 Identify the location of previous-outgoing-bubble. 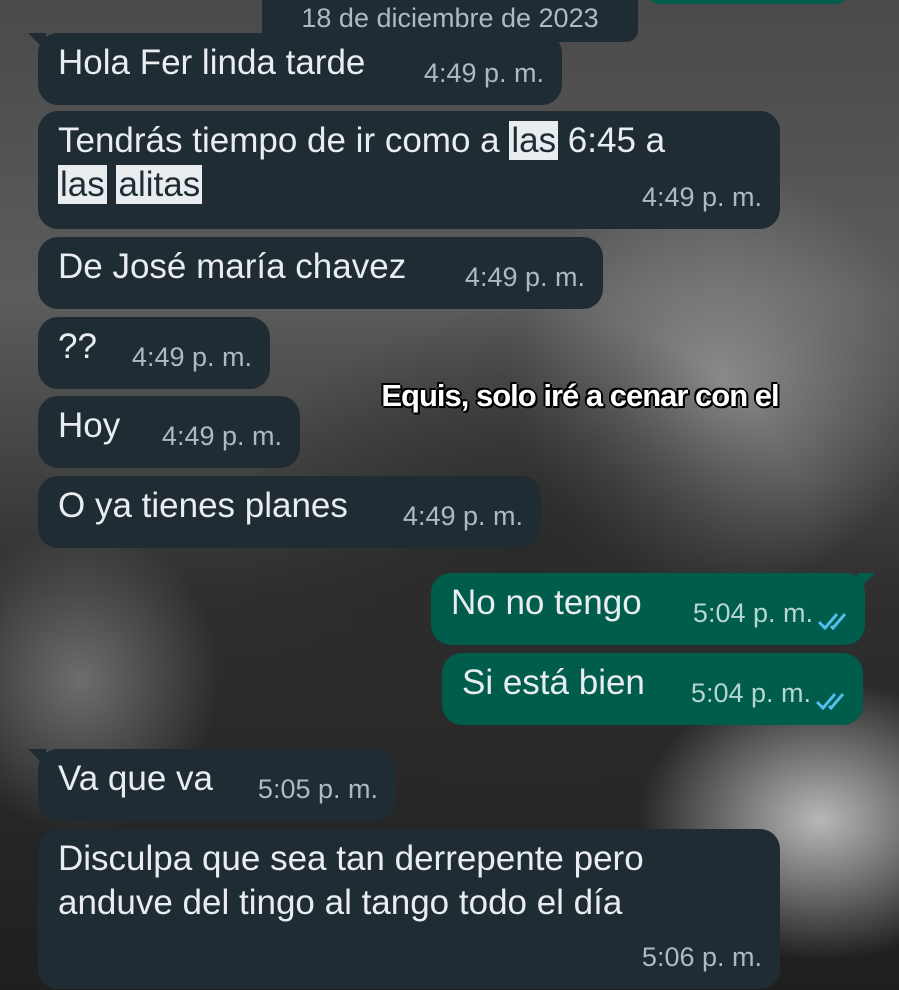
(748, 2).